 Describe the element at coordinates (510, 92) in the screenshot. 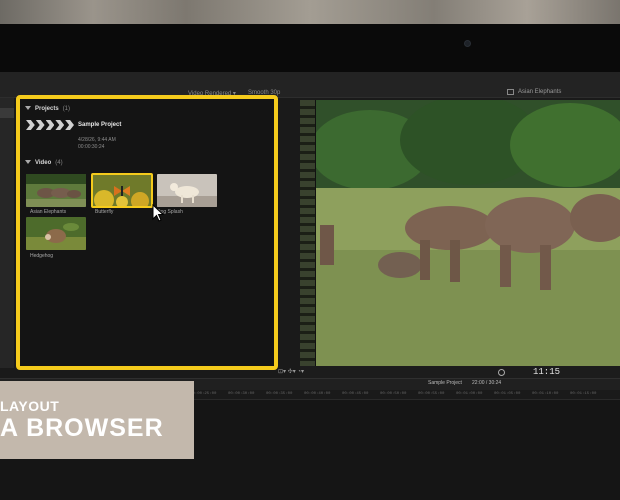

I see `film-icon` at that location.